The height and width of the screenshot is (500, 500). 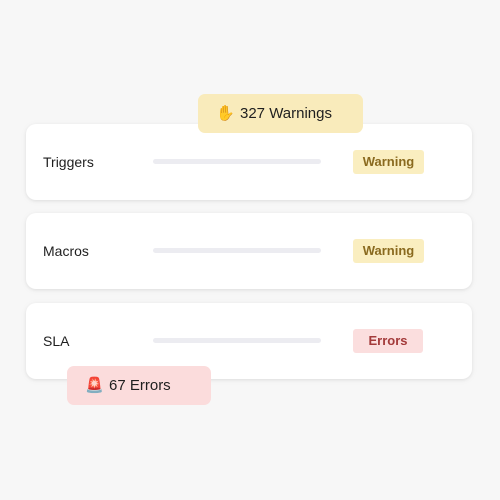 I want to click on row-label: Triggers, so click(x=68, y=162).